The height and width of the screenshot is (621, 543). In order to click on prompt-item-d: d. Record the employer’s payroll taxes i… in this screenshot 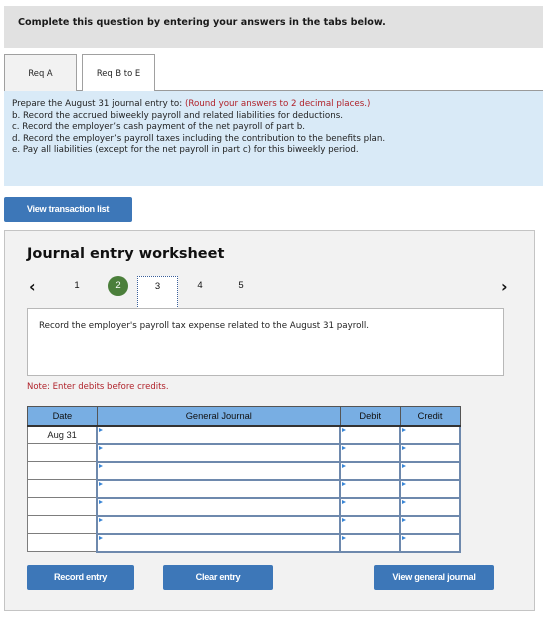, I will do `click(199, 138)`.